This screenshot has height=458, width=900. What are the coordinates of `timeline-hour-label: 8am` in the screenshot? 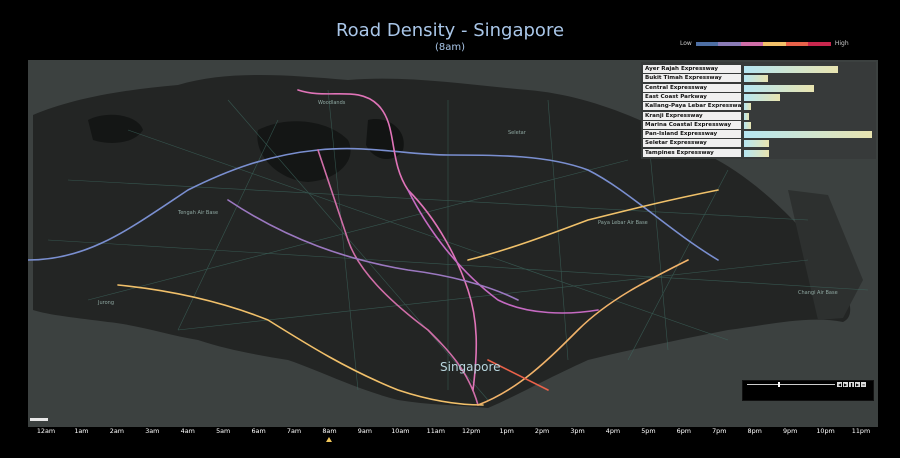 It's located at (329, 431).